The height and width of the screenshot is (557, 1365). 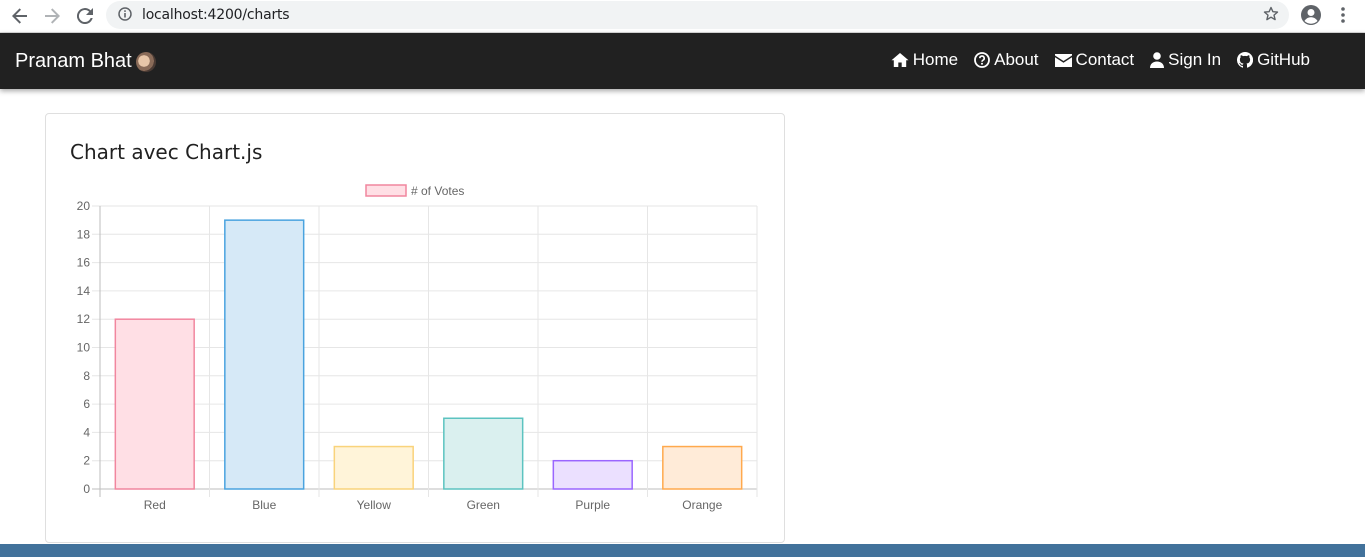 What do you see at coordinates (86, 489) in the screenshot?
I see `y-tick-label: 0` at bounding box center [86, 489].